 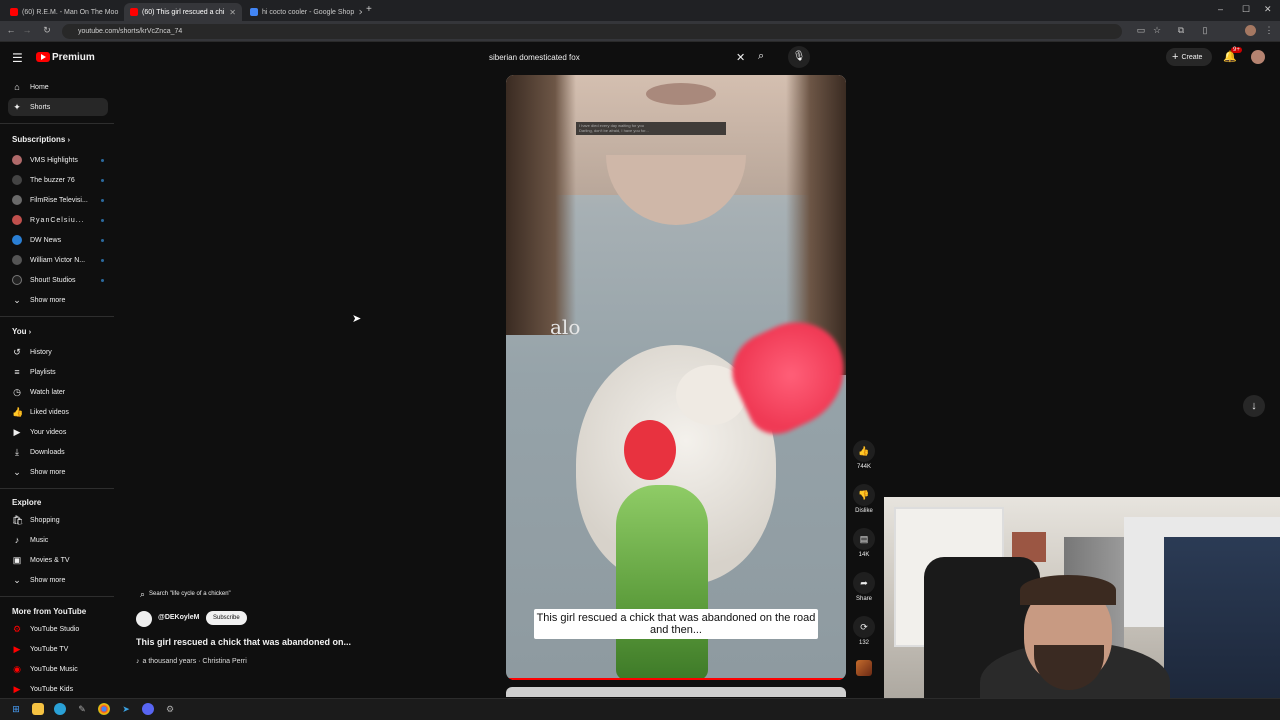 What do you see at coordinates (170, 709) in the screenshot?
I see `settings-gear-icon: ⚙` at bounding box center [170, 709].